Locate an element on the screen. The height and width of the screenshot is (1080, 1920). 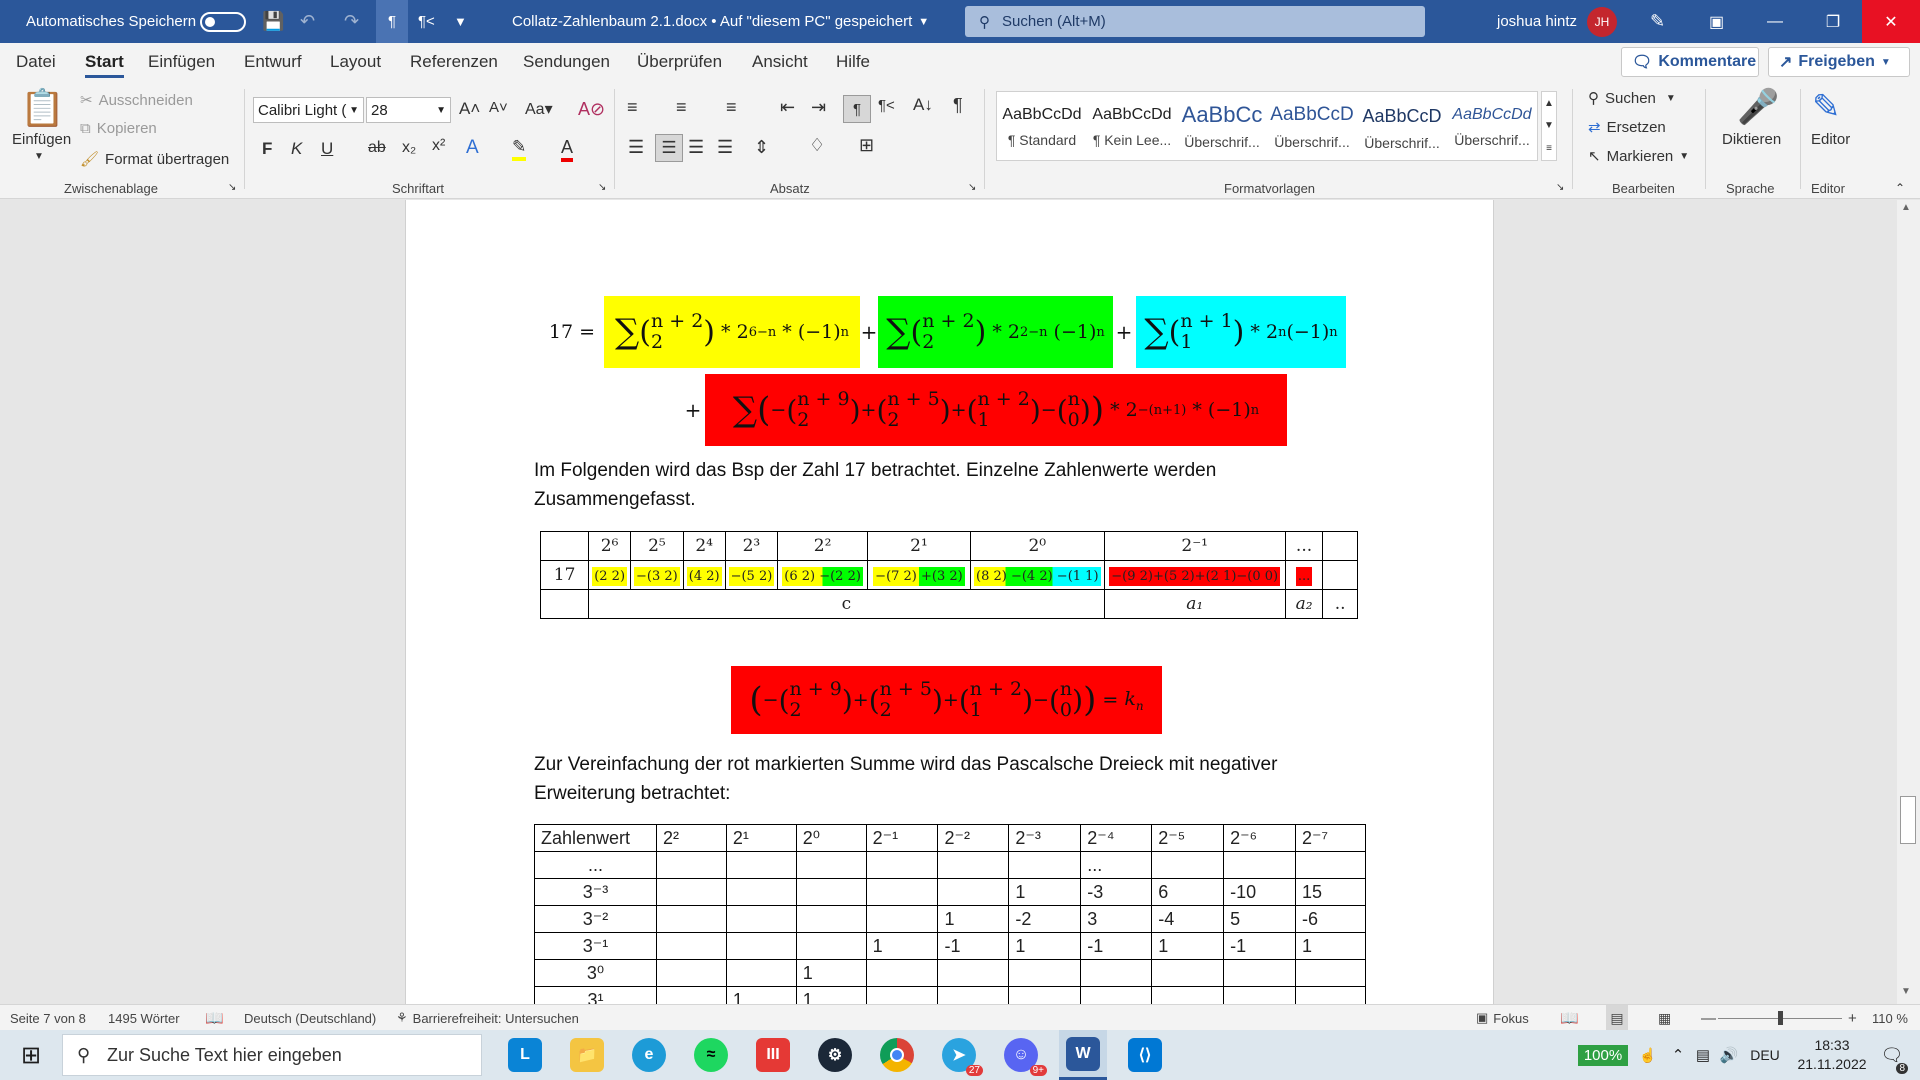
vertical-scrollbar: ▲ ▼ is located at coordinates (1908, 602).